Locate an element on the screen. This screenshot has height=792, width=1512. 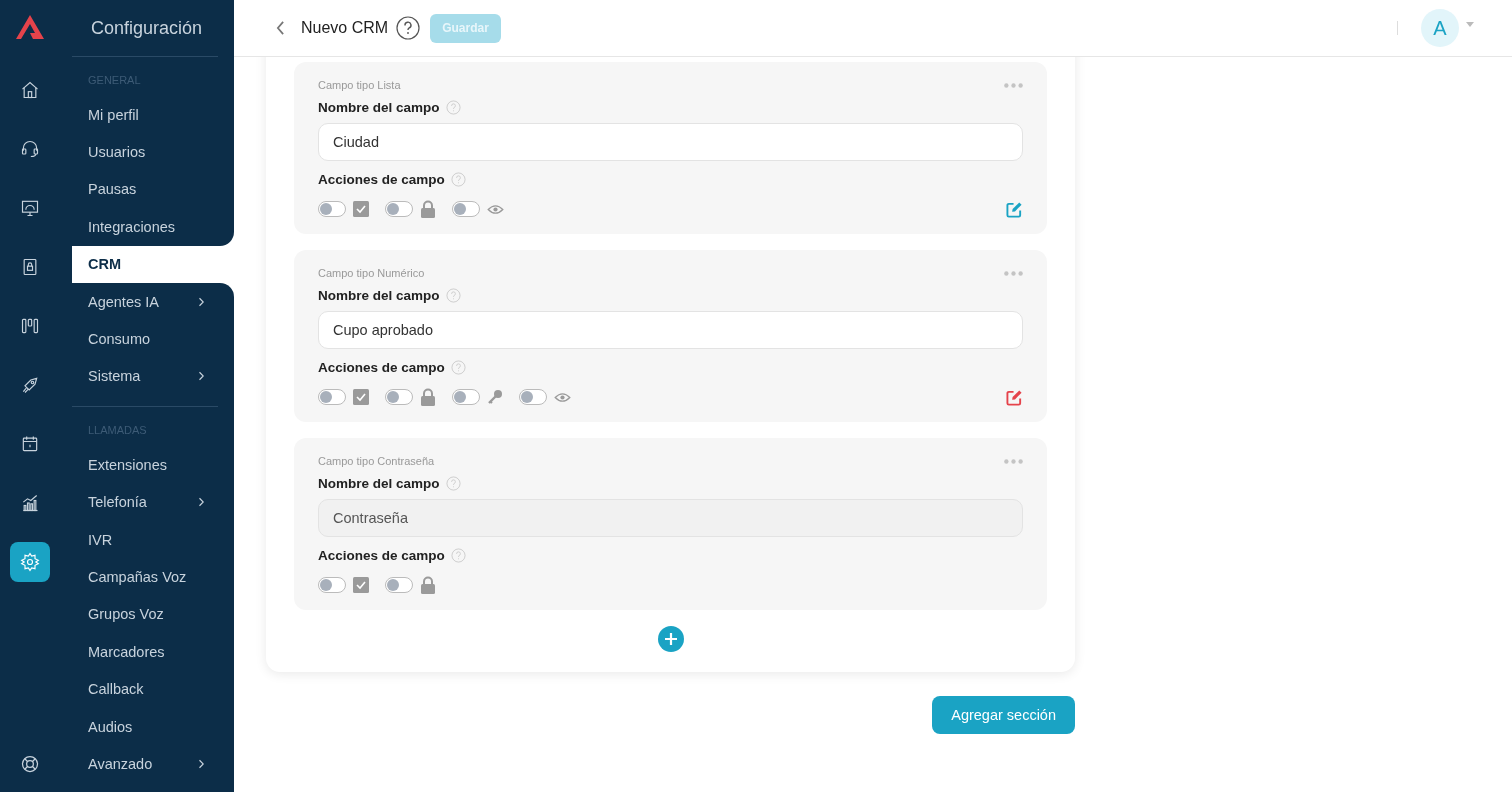
sidebar-item: Callback is located at coordinates (146, 689).